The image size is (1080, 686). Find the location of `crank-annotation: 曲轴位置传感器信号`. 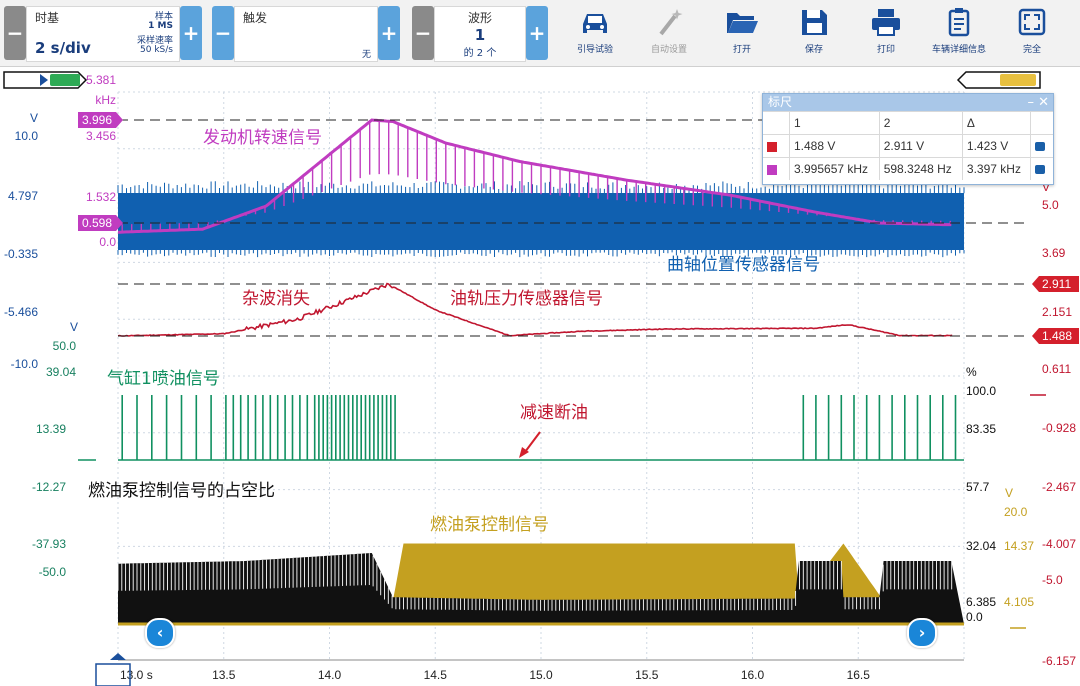

crank-annotation: 曲轴位置传感器信号 is located at coordinates (743, 265).